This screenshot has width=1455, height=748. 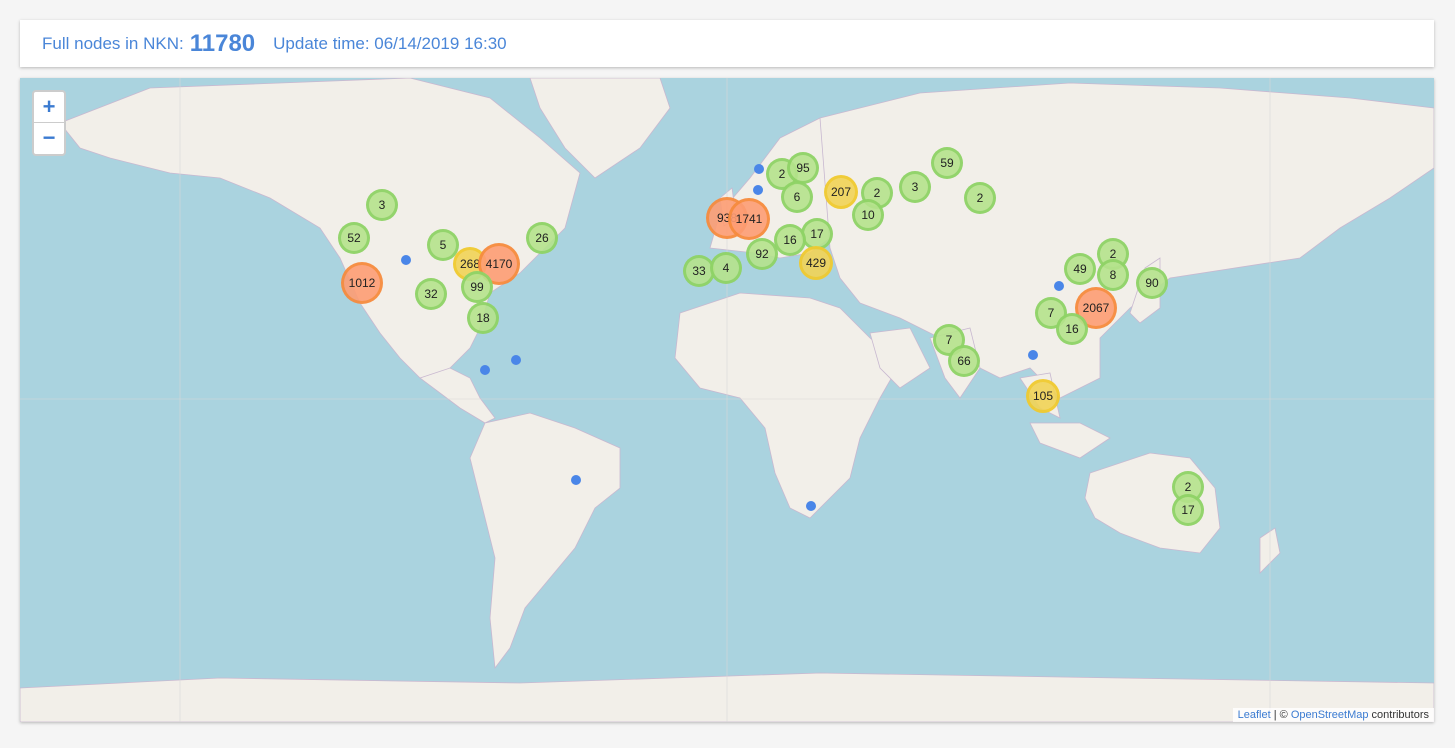 I want to click on cluster-marker: 105, so click(x=1043, y=396).